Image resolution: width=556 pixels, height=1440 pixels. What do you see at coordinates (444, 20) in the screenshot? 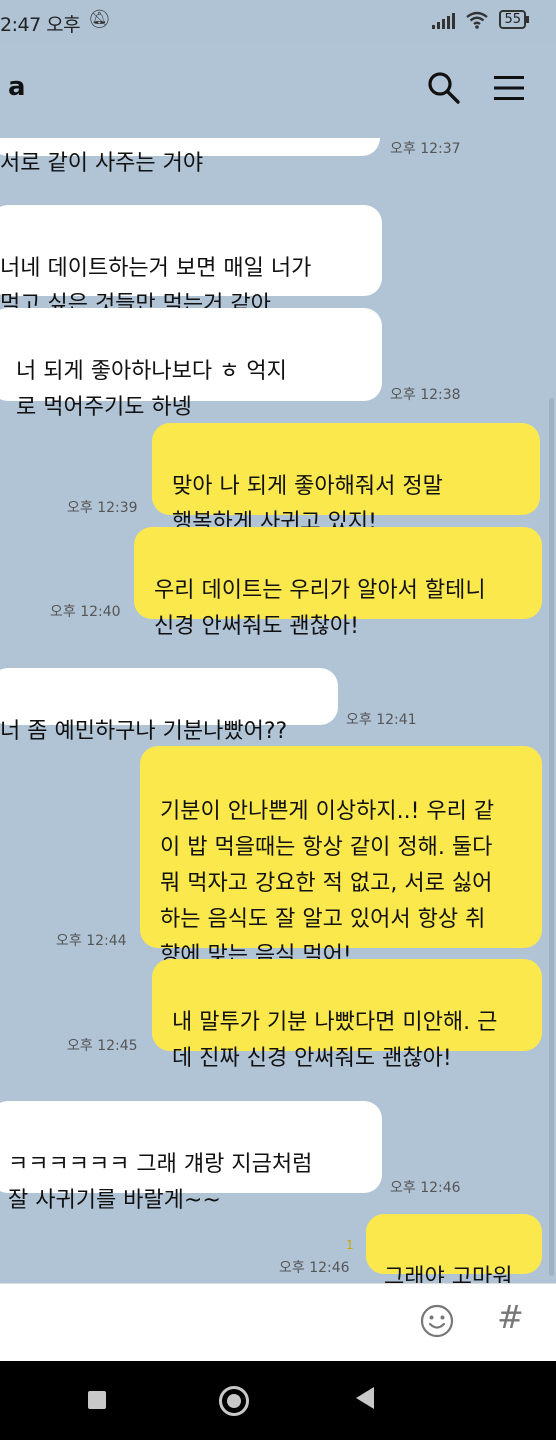
I see `signal-icon` at bounding box center [444, 20].